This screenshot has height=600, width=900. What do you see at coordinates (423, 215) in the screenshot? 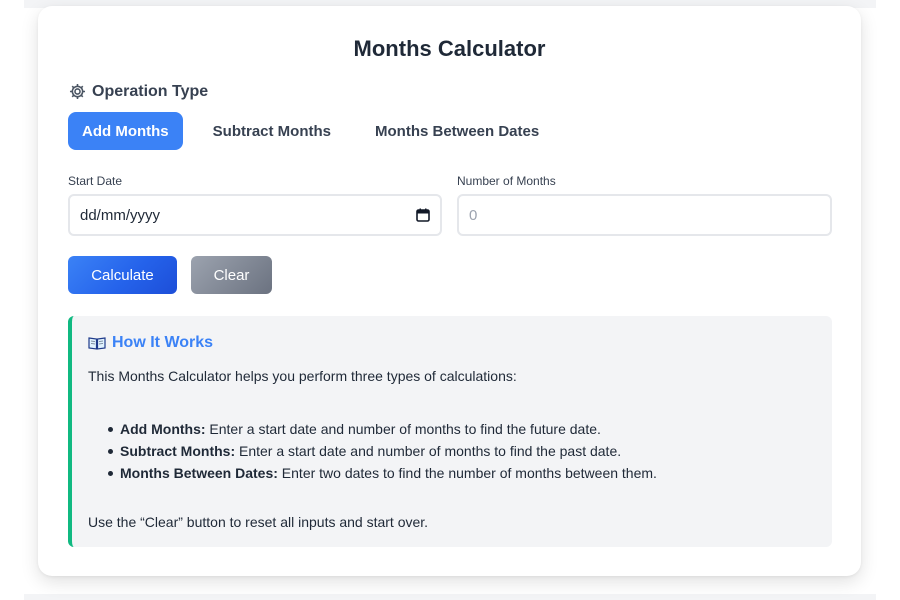
I see `calendar-icon` at bounding box center [423, 215].